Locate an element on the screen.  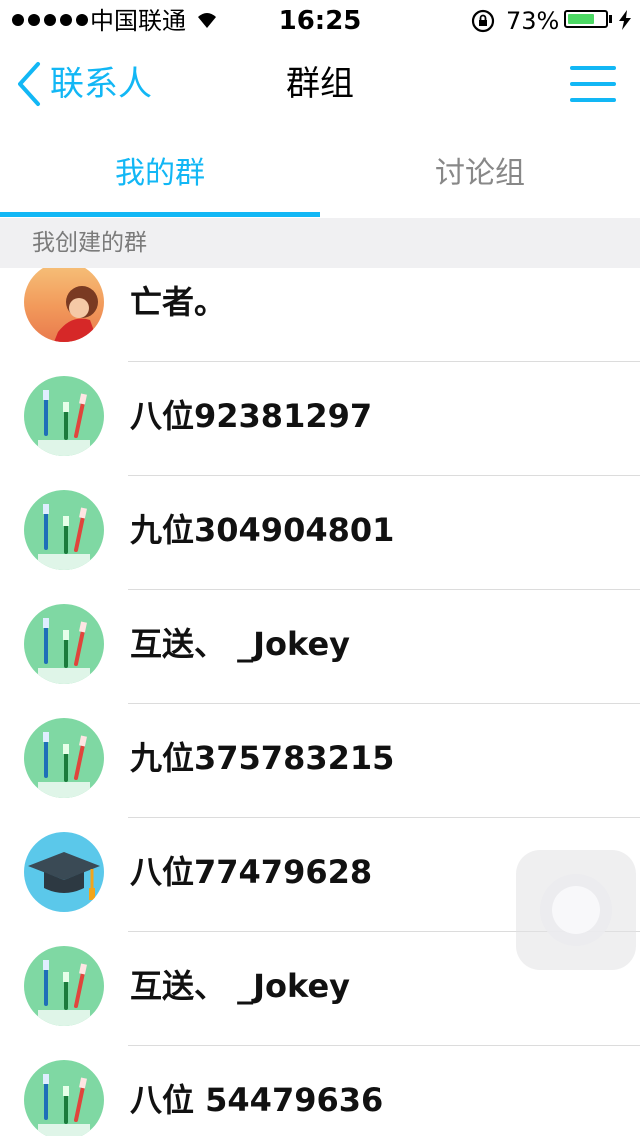
list-item: 九位304904801 is located at coordinates (320, 533).